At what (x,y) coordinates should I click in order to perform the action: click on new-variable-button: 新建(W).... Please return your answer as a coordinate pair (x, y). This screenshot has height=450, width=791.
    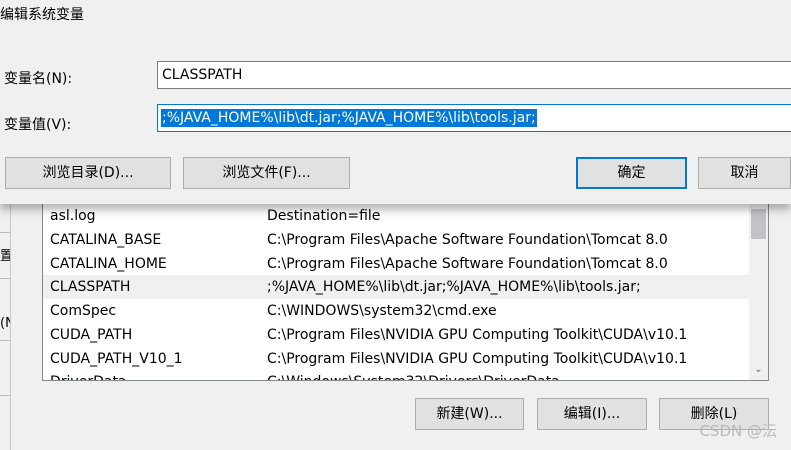
    Looking at the image, I should click on (469, 414).